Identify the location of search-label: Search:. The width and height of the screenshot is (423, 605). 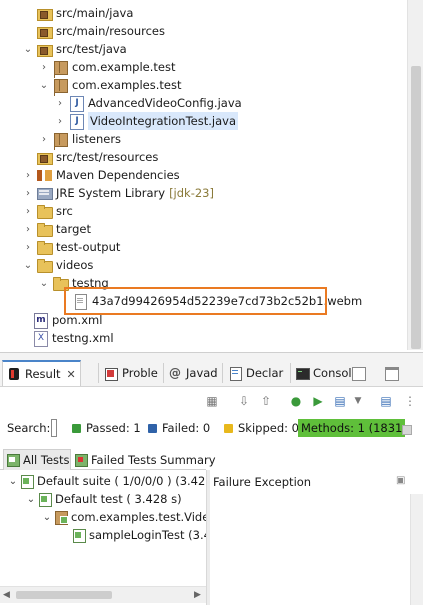
(29, 428).